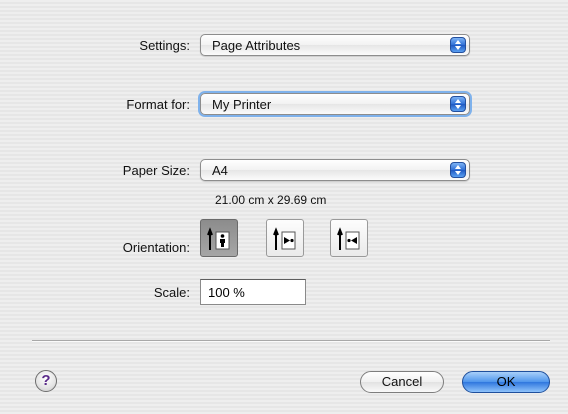 This screenshot has height=414, width=568. I want to click on paper-size-popup: A4, so click(335, 170).